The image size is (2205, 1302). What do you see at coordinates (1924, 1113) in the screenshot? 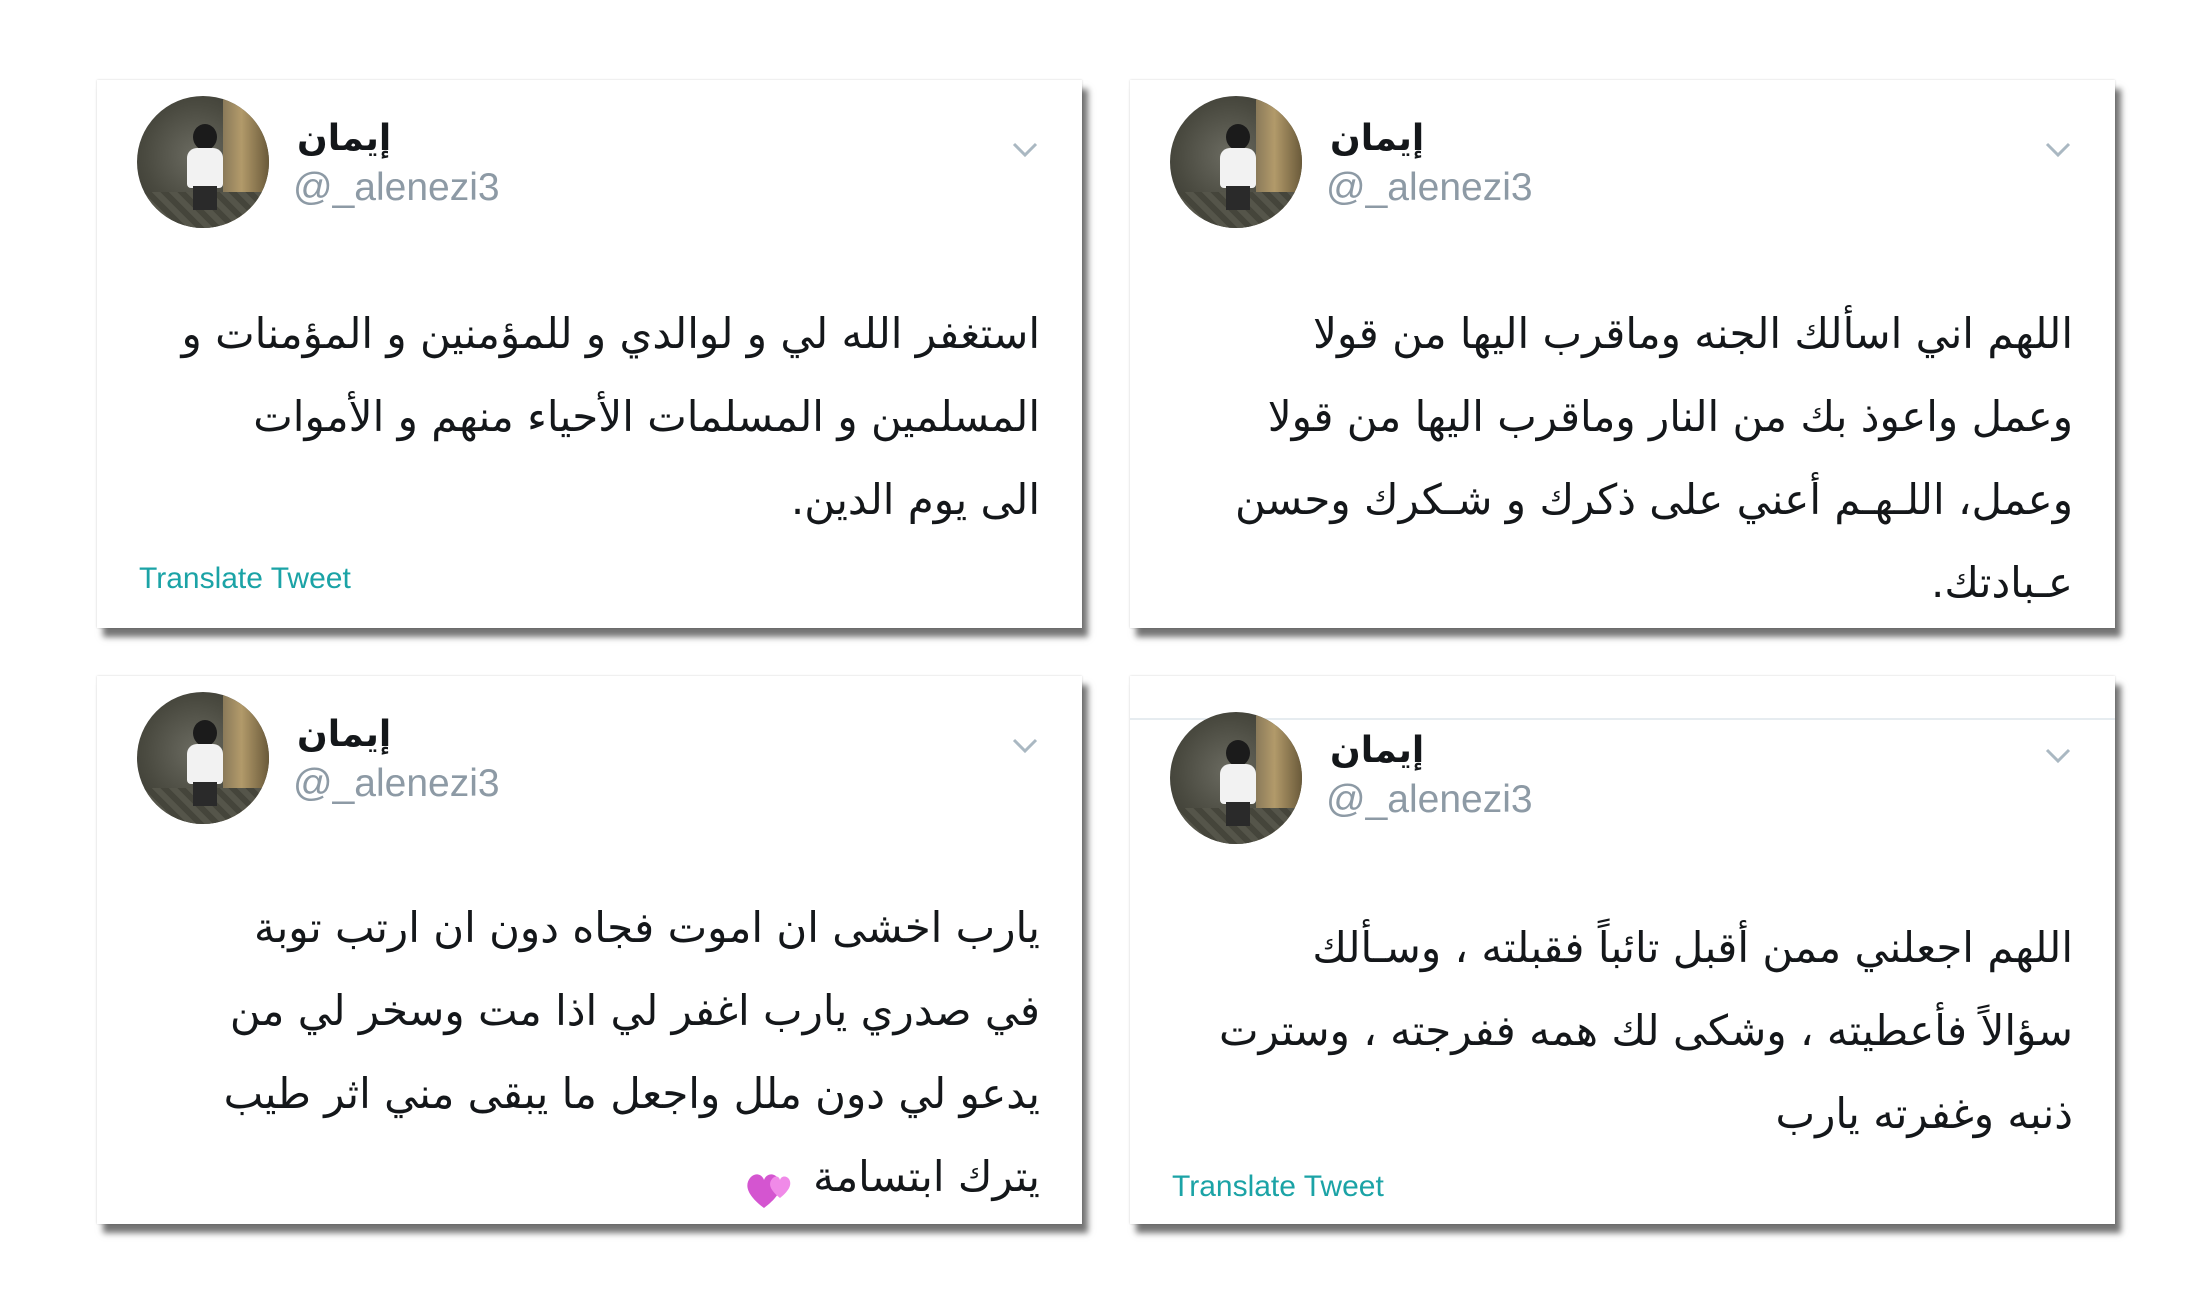
I see `tweet-text-line: ذنبه وغفرته يارب` at bounding box center [1924, 1113].